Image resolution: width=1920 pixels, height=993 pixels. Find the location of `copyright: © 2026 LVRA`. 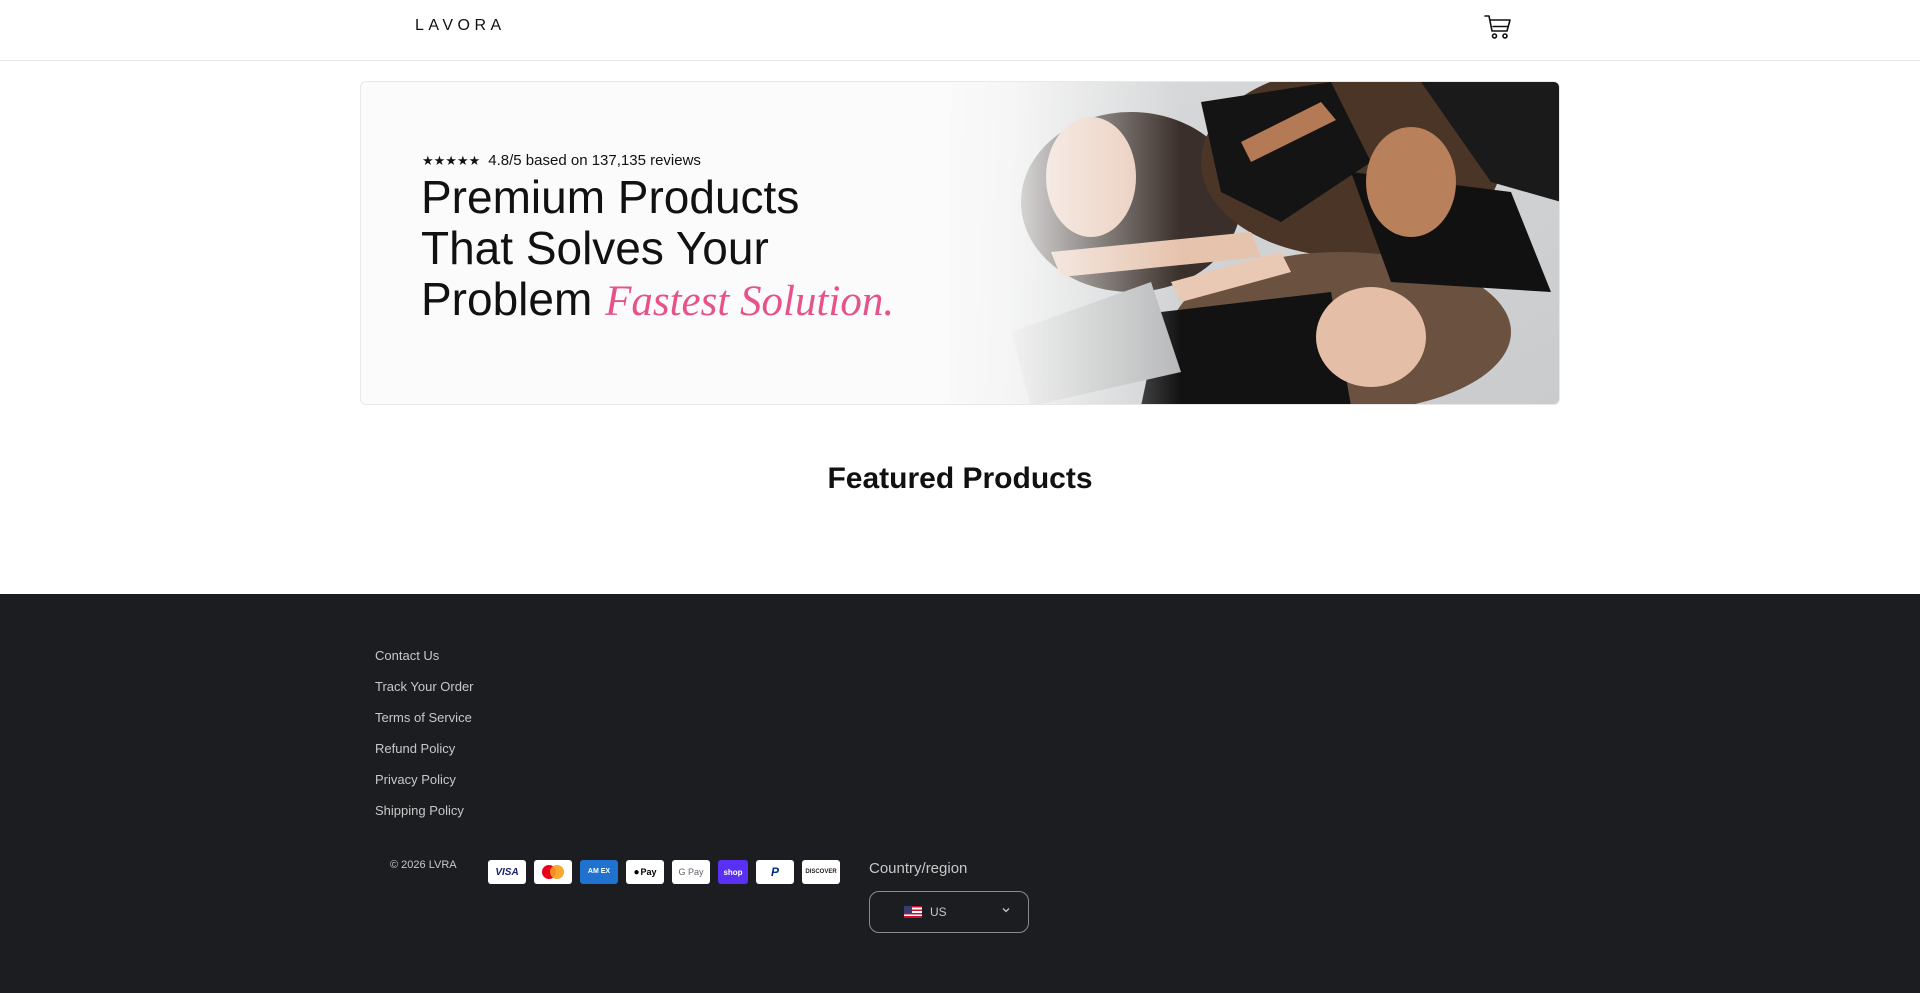

copyright: © 2026 LVRA is located at coordinates (423, 865).